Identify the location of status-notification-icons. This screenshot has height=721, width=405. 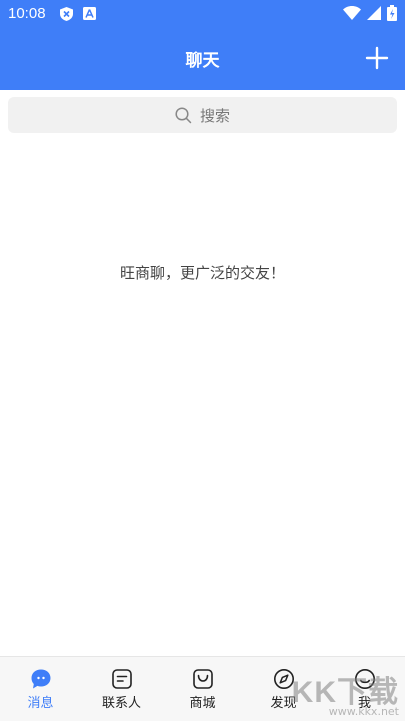
(78, 14).